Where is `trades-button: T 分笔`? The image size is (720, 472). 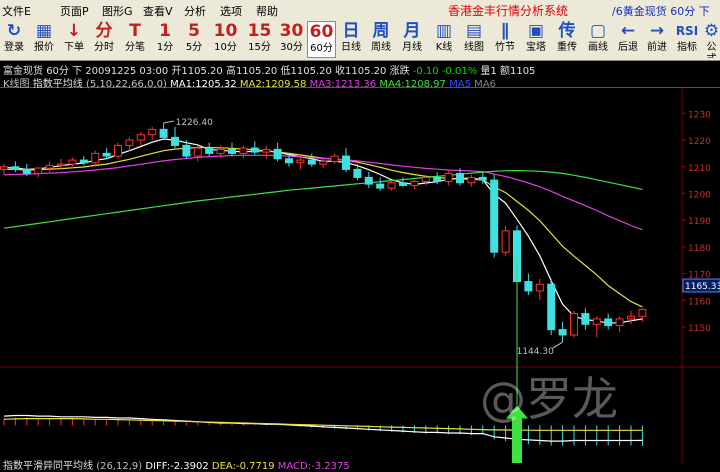 trades-button: T 分笔 is located at coordinates (135, 39).